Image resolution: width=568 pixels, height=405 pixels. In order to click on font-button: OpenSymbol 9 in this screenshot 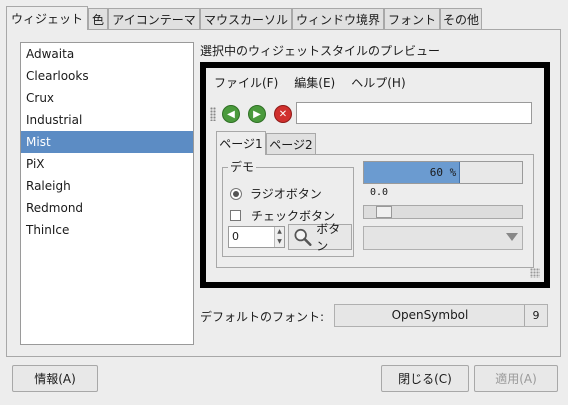, I will do `click(441, 315)`.